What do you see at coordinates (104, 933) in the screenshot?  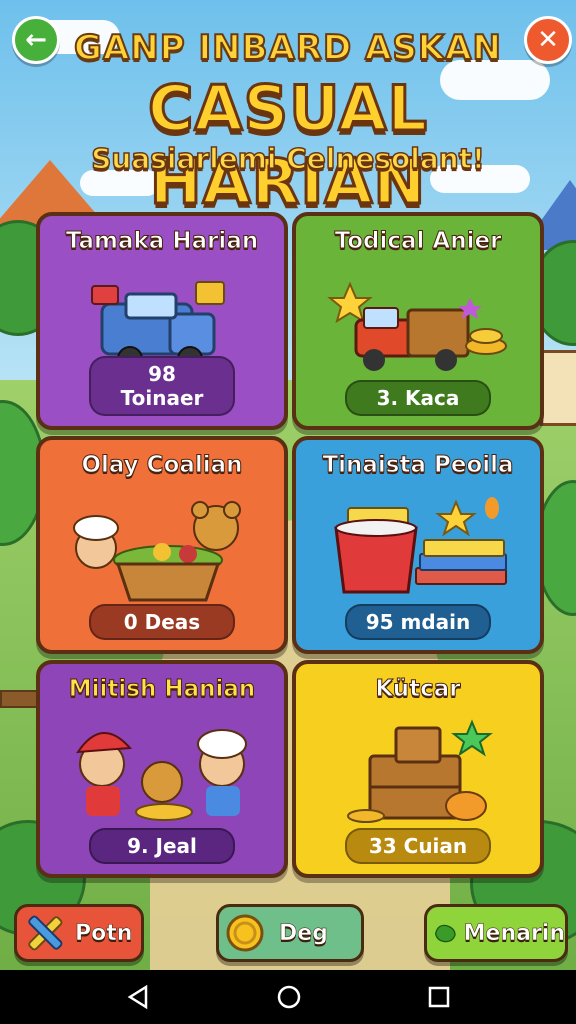 I see `potn-label: Potn` at bounding box center [104, 933].